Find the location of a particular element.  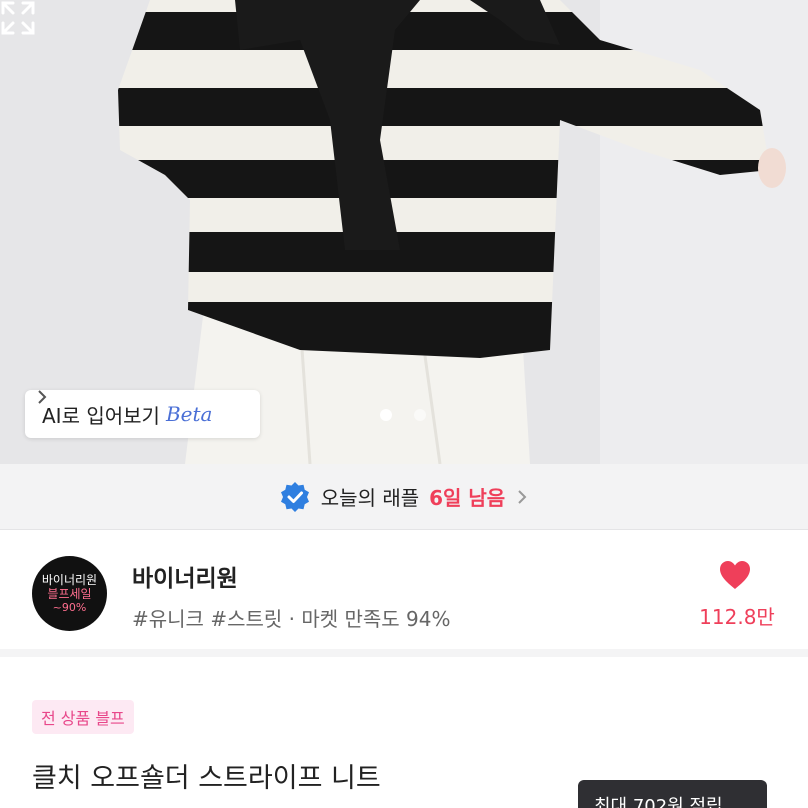

ai-try-on-button: AI로 입어보기 Beta is located at coordinates (142, 414).